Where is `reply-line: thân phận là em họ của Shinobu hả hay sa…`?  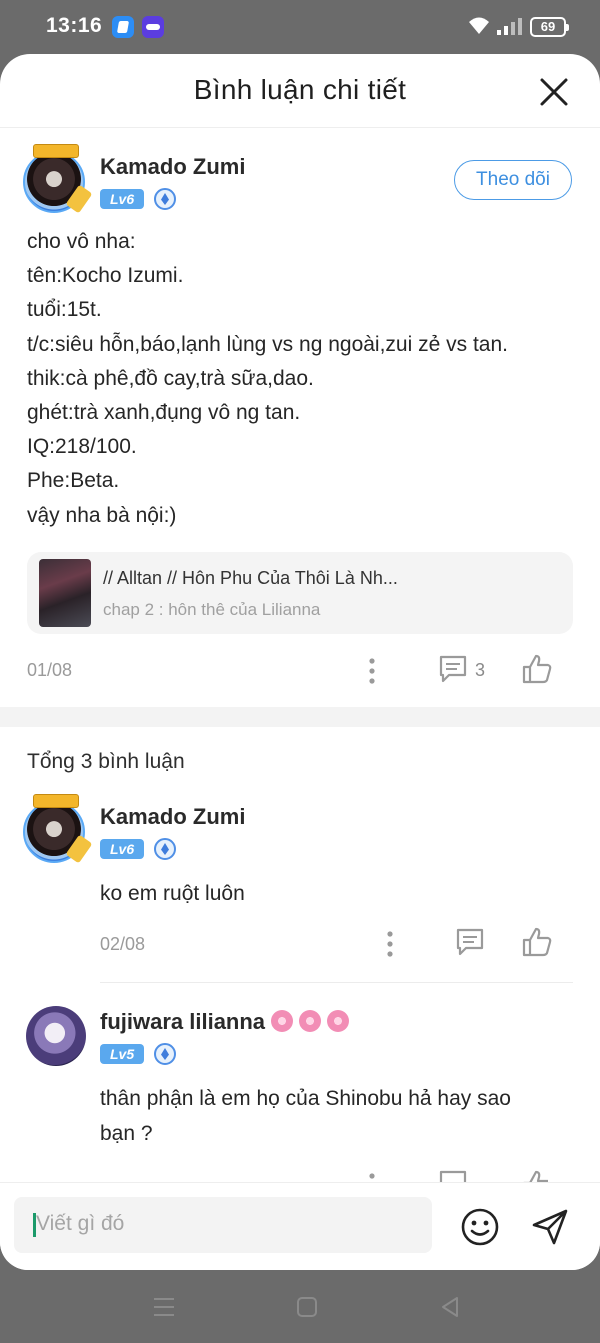 reply-line: thân phận là em họ của Shinobu hả hay sa… is located at coordinates (305, 1098).